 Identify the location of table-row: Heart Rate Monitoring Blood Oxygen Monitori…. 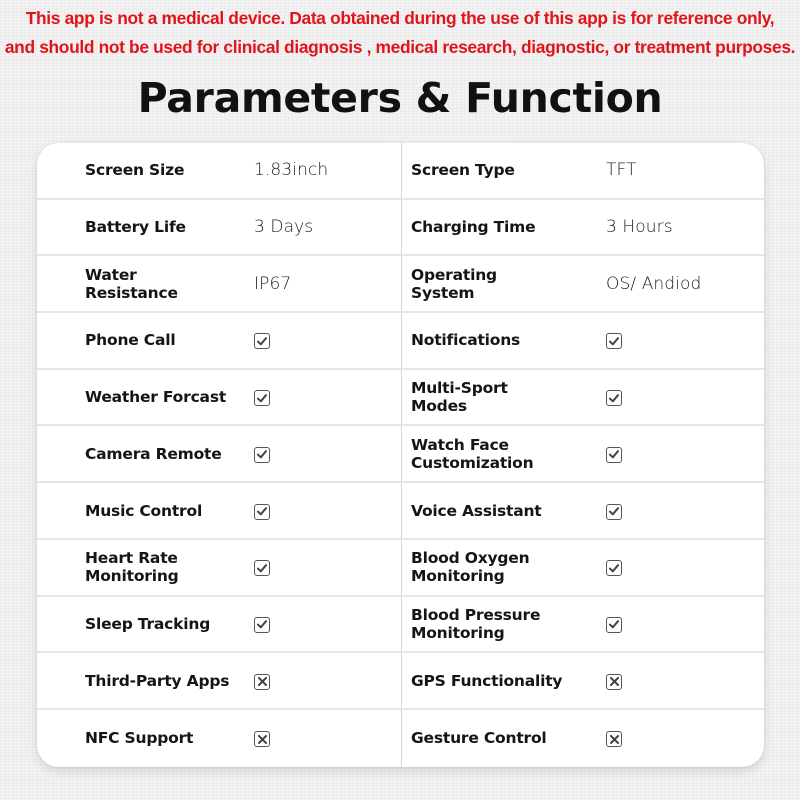
(400, 568).